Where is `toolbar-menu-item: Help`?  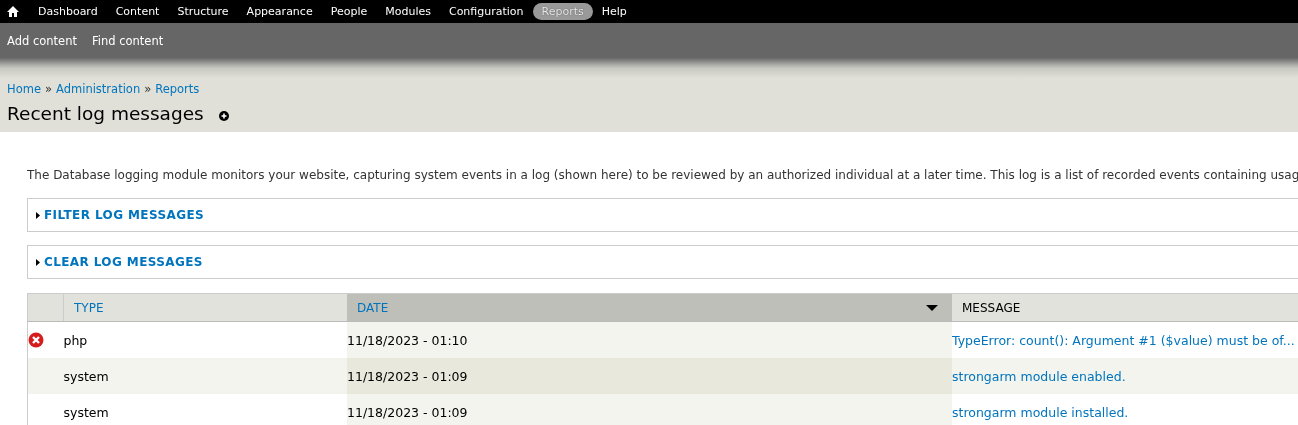
toolbar-menu-item: Help is located at coordinates (614, 11).